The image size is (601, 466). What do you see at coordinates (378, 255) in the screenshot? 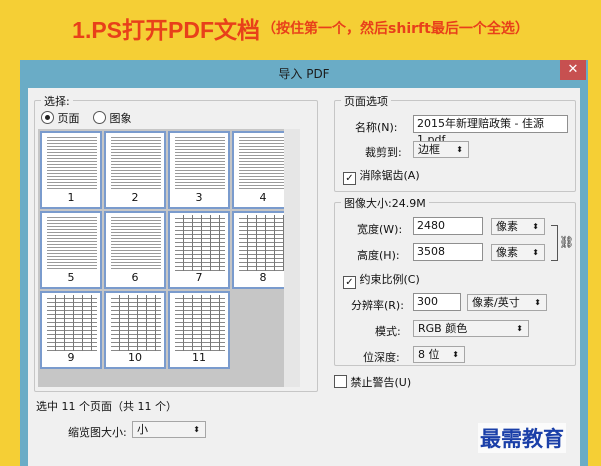
I see `height-label: 高度(H):` at bounding box center [378, 255].